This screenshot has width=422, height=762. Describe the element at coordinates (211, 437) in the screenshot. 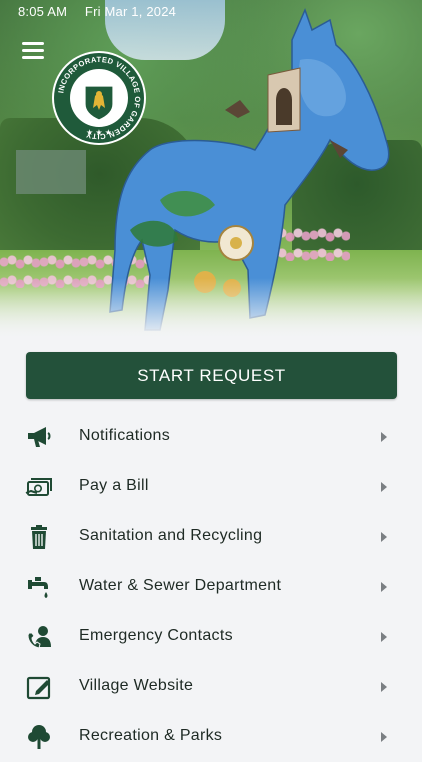

I see `menu-item-notifications: Notifications` at that location.